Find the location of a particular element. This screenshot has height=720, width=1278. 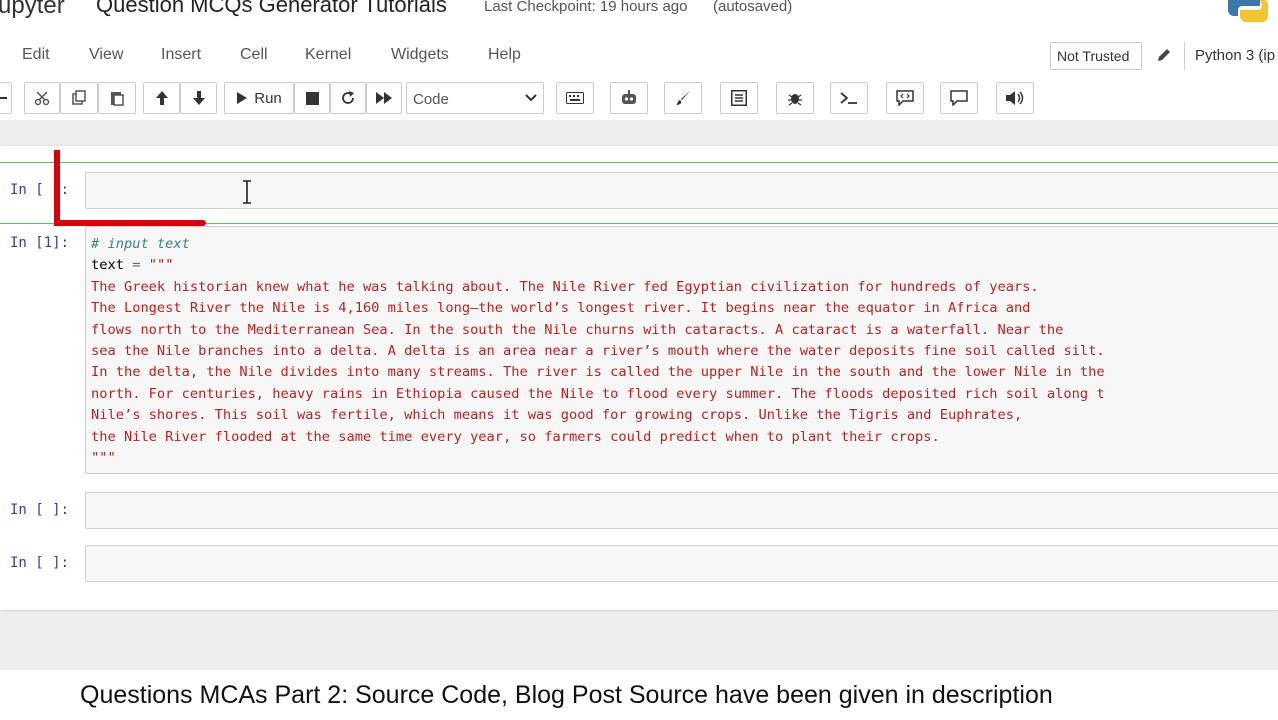

comment-code-button is located at coordinates (905, 98).